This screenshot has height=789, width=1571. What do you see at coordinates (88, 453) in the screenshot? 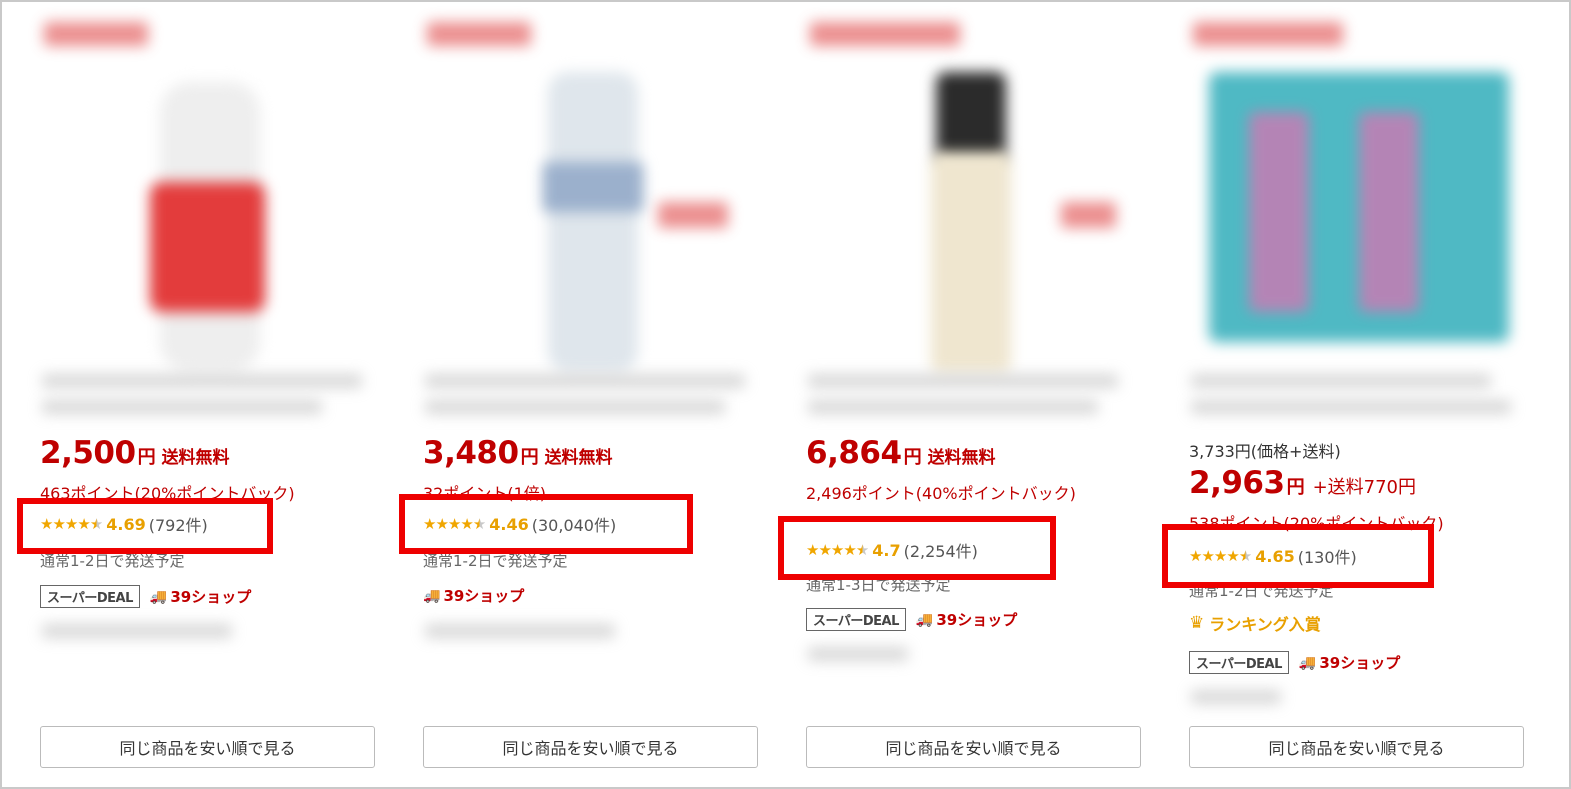
I see `price: 2,500` at bounding box center [88, 453].